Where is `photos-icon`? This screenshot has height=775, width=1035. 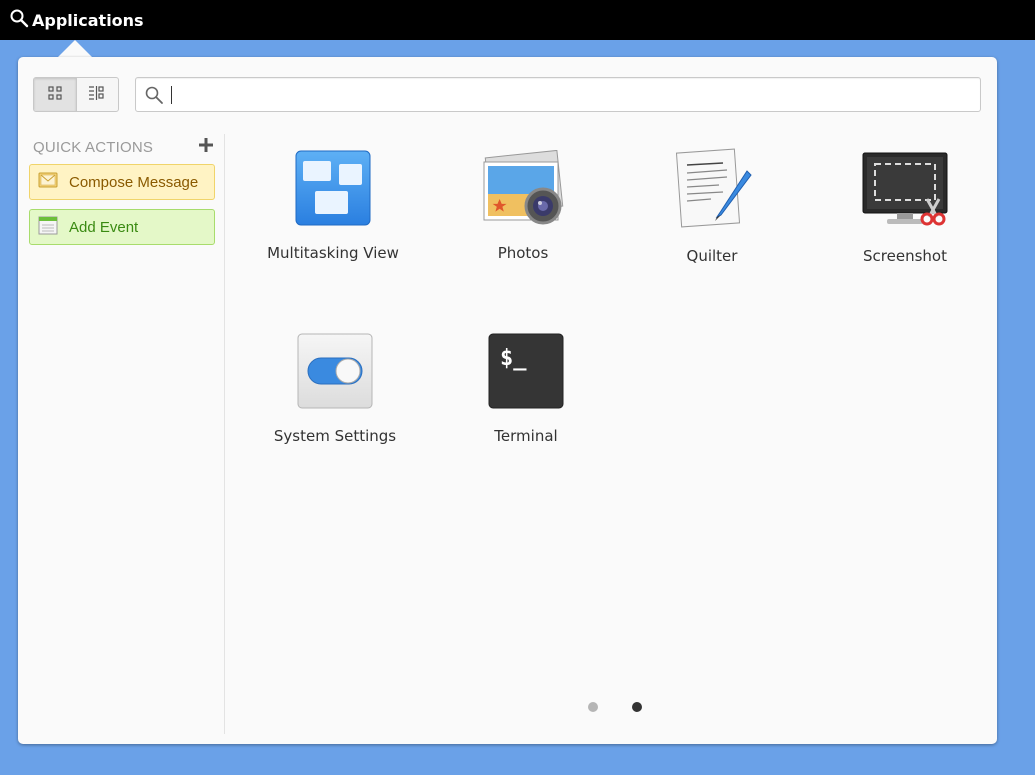
photos-icon is located at coordinates (523, 189).